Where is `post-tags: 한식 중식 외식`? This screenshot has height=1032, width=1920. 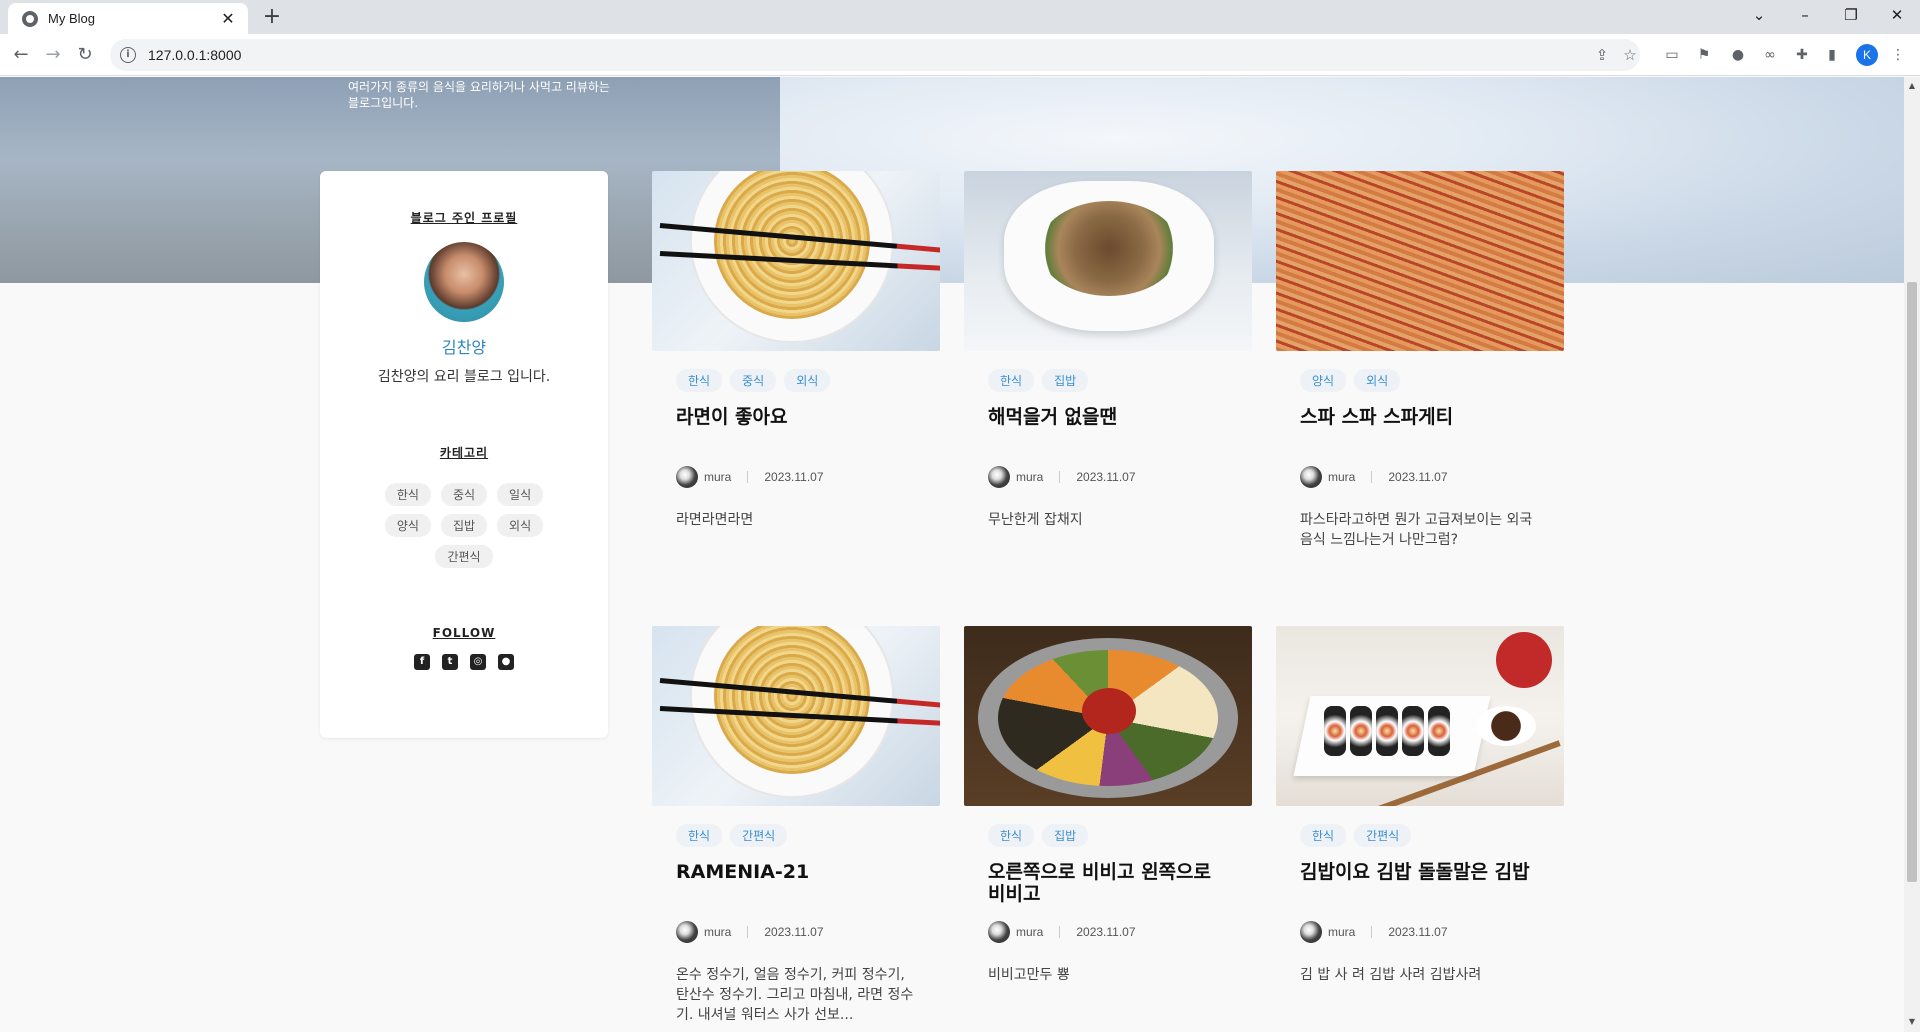 post-tags: 한식 중식 외식 is located at coordinates (808, 380).